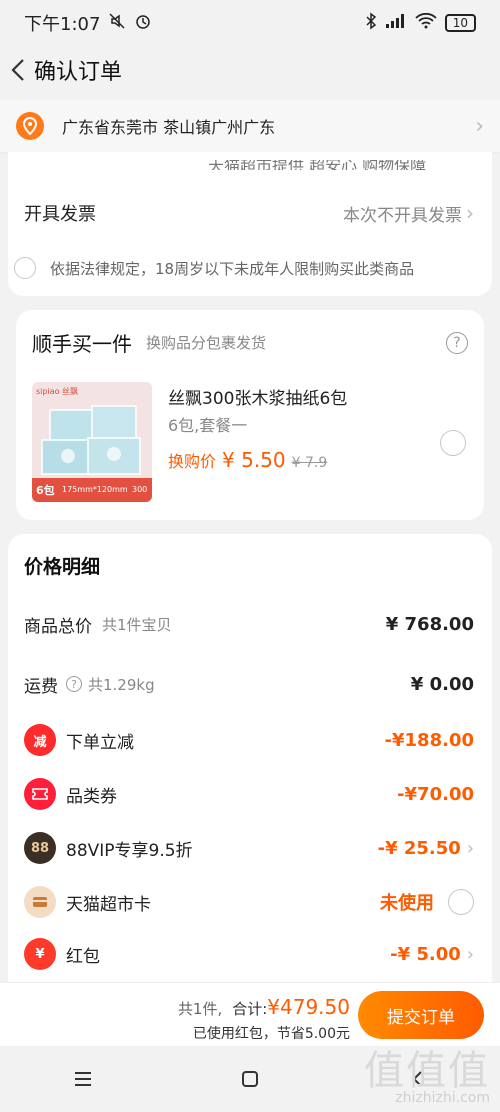 This screenshot has width=500, height=1112. I want to click on bluetooth-icon, so click(371, 23).